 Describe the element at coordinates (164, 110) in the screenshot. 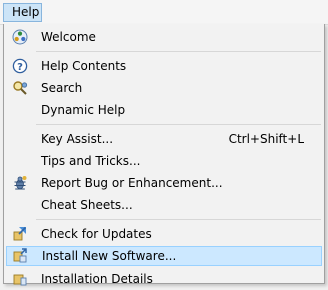

I see `menu-item-dynamic-help: Dynamic Help` at that location.